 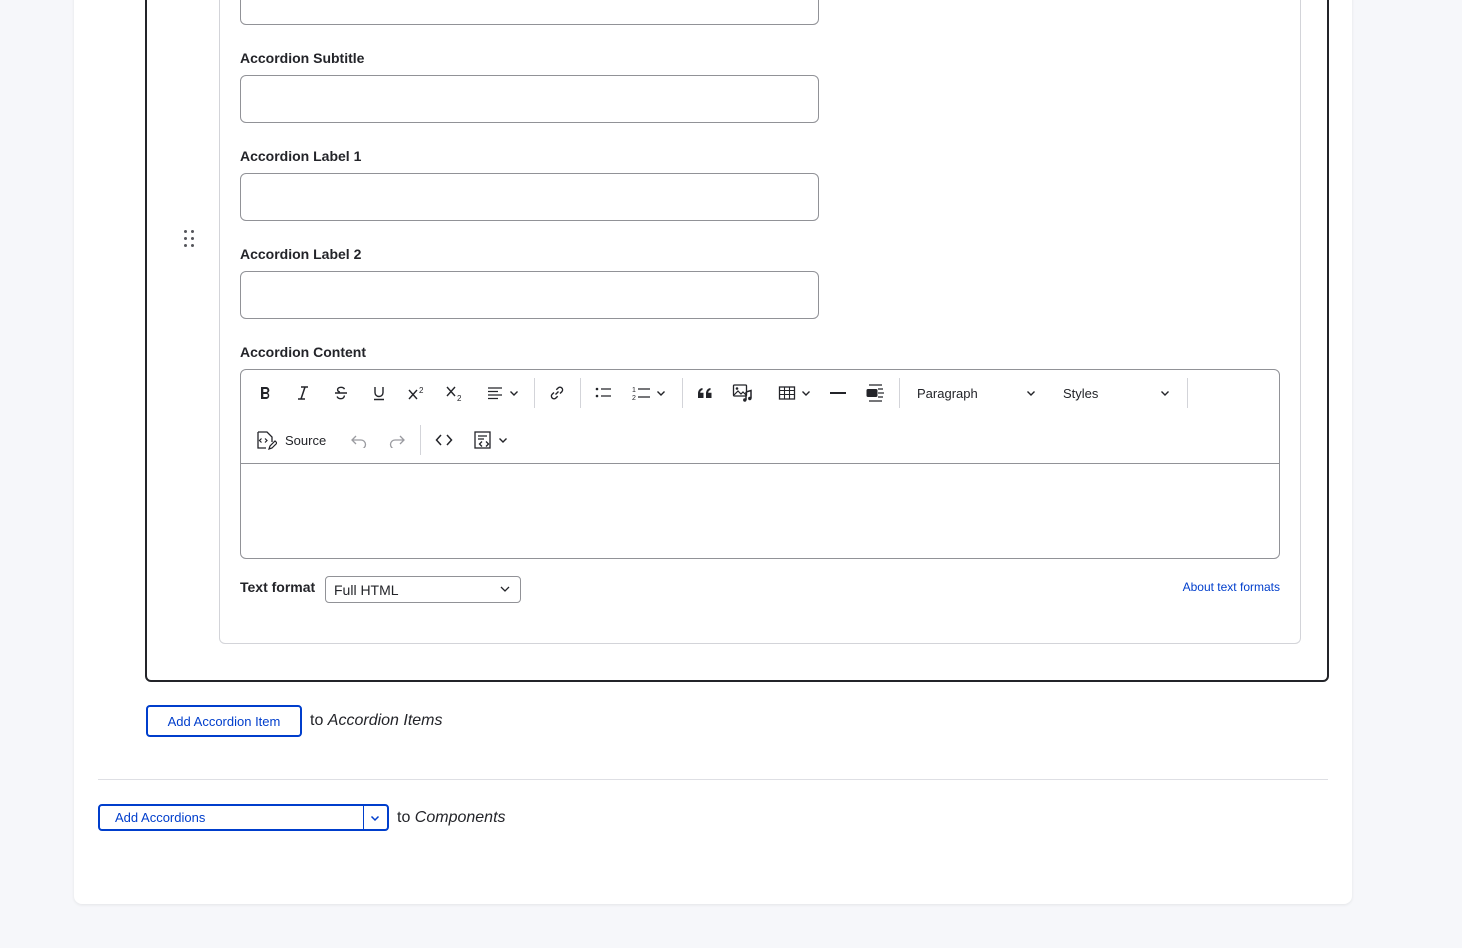 I want to click on redo-button, so click(x=397, y=440).